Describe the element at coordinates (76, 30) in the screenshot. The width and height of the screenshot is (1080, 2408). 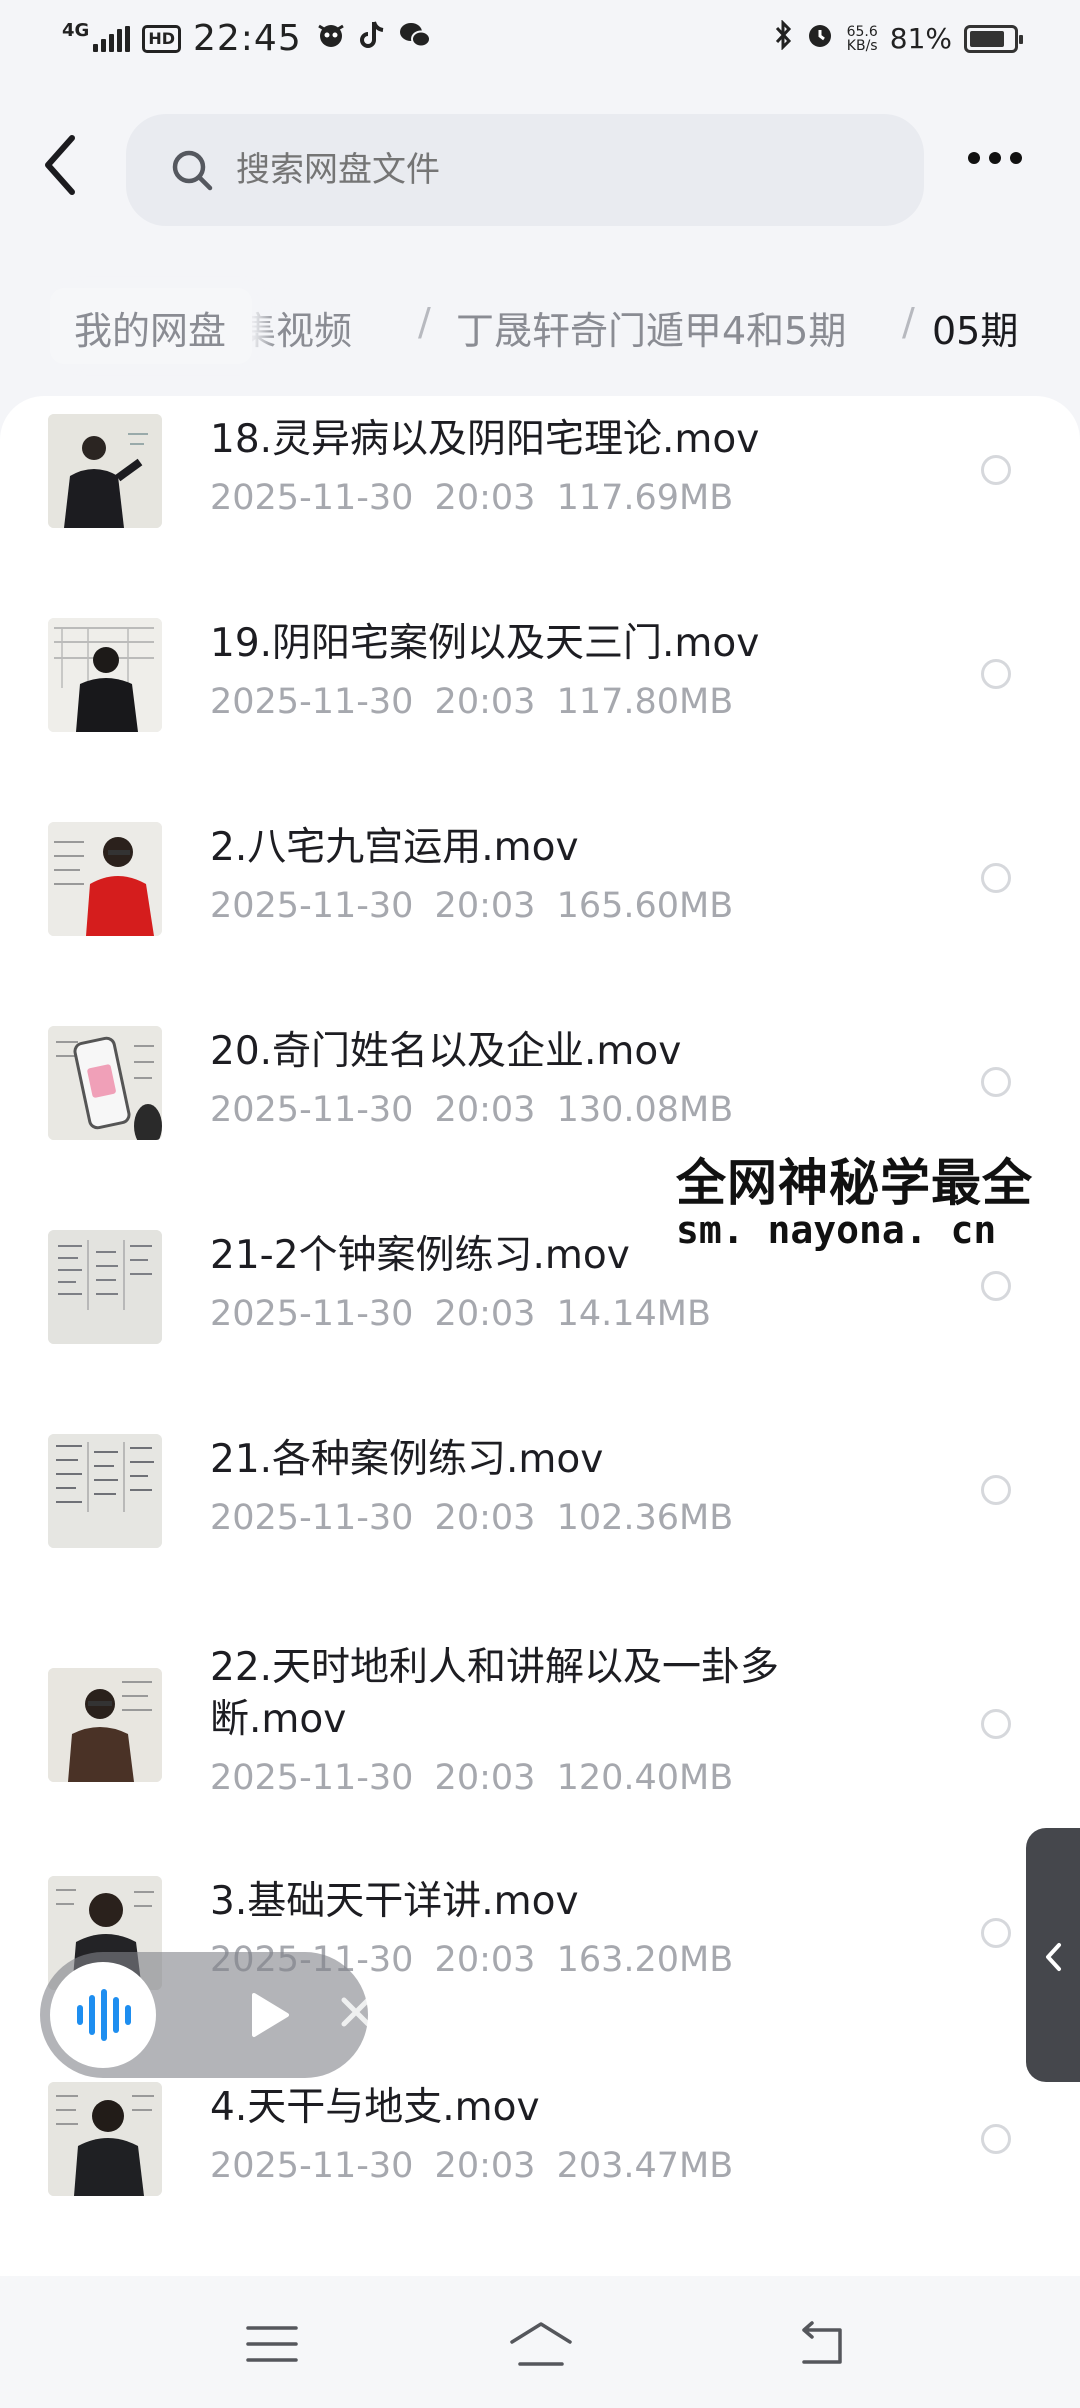
I see `network-type: 4G` at that location.